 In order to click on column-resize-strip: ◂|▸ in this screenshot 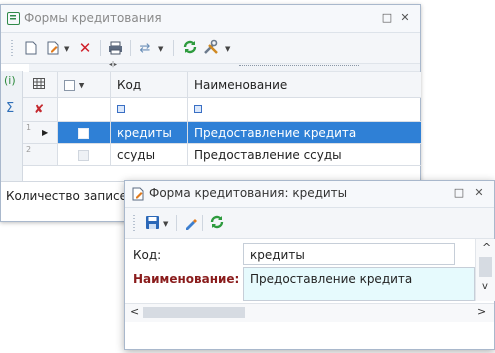, I will do `click(224, 66)`.